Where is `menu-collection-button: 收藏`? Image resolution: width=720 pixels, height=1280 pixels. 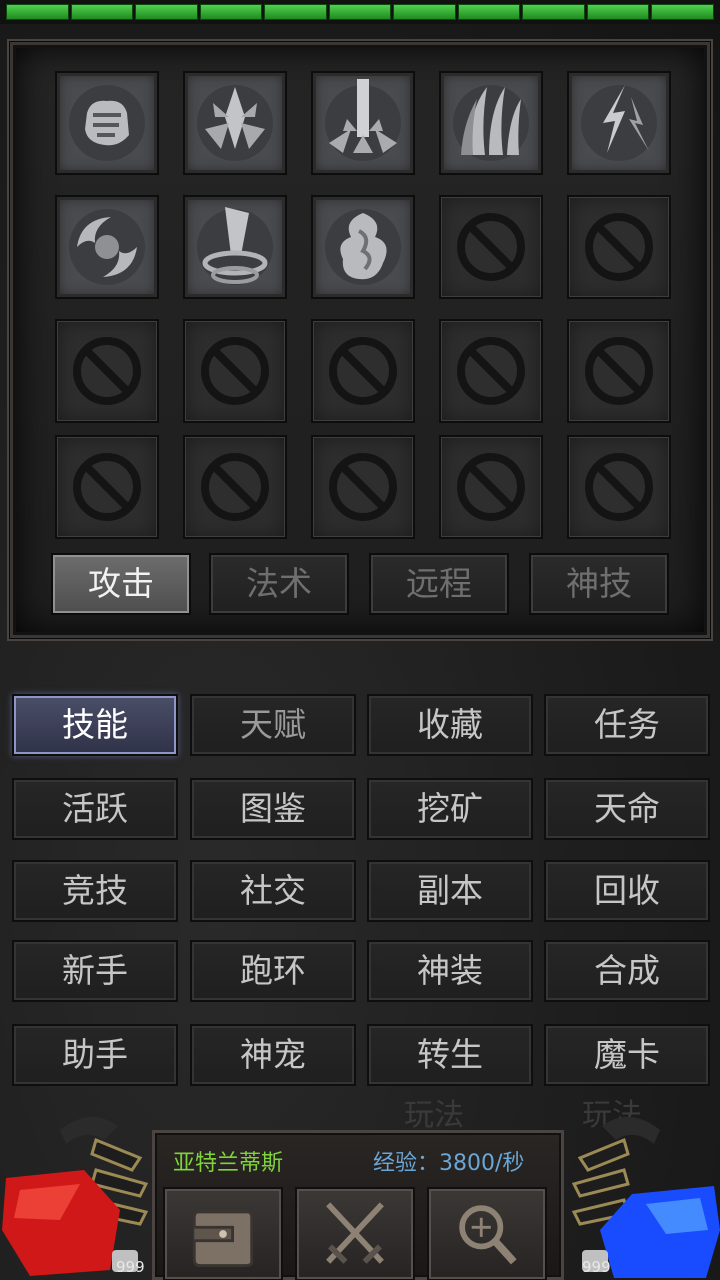
menu-collection-button: 收藏 is located at coordinates (450, 725).